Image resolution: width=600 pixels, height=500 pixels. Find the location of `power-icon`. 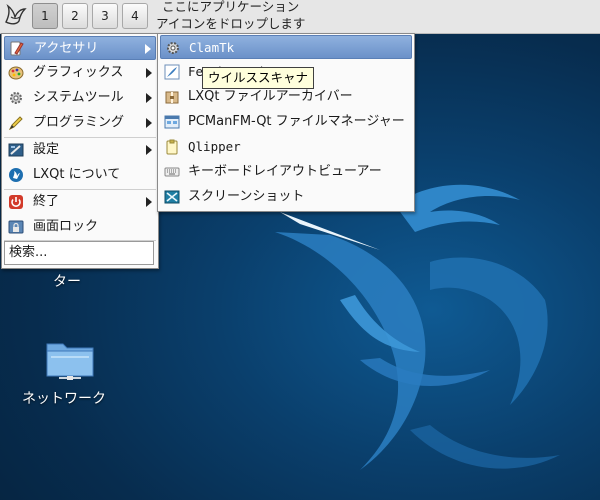

power-icon is located at coordinates (16, 202).